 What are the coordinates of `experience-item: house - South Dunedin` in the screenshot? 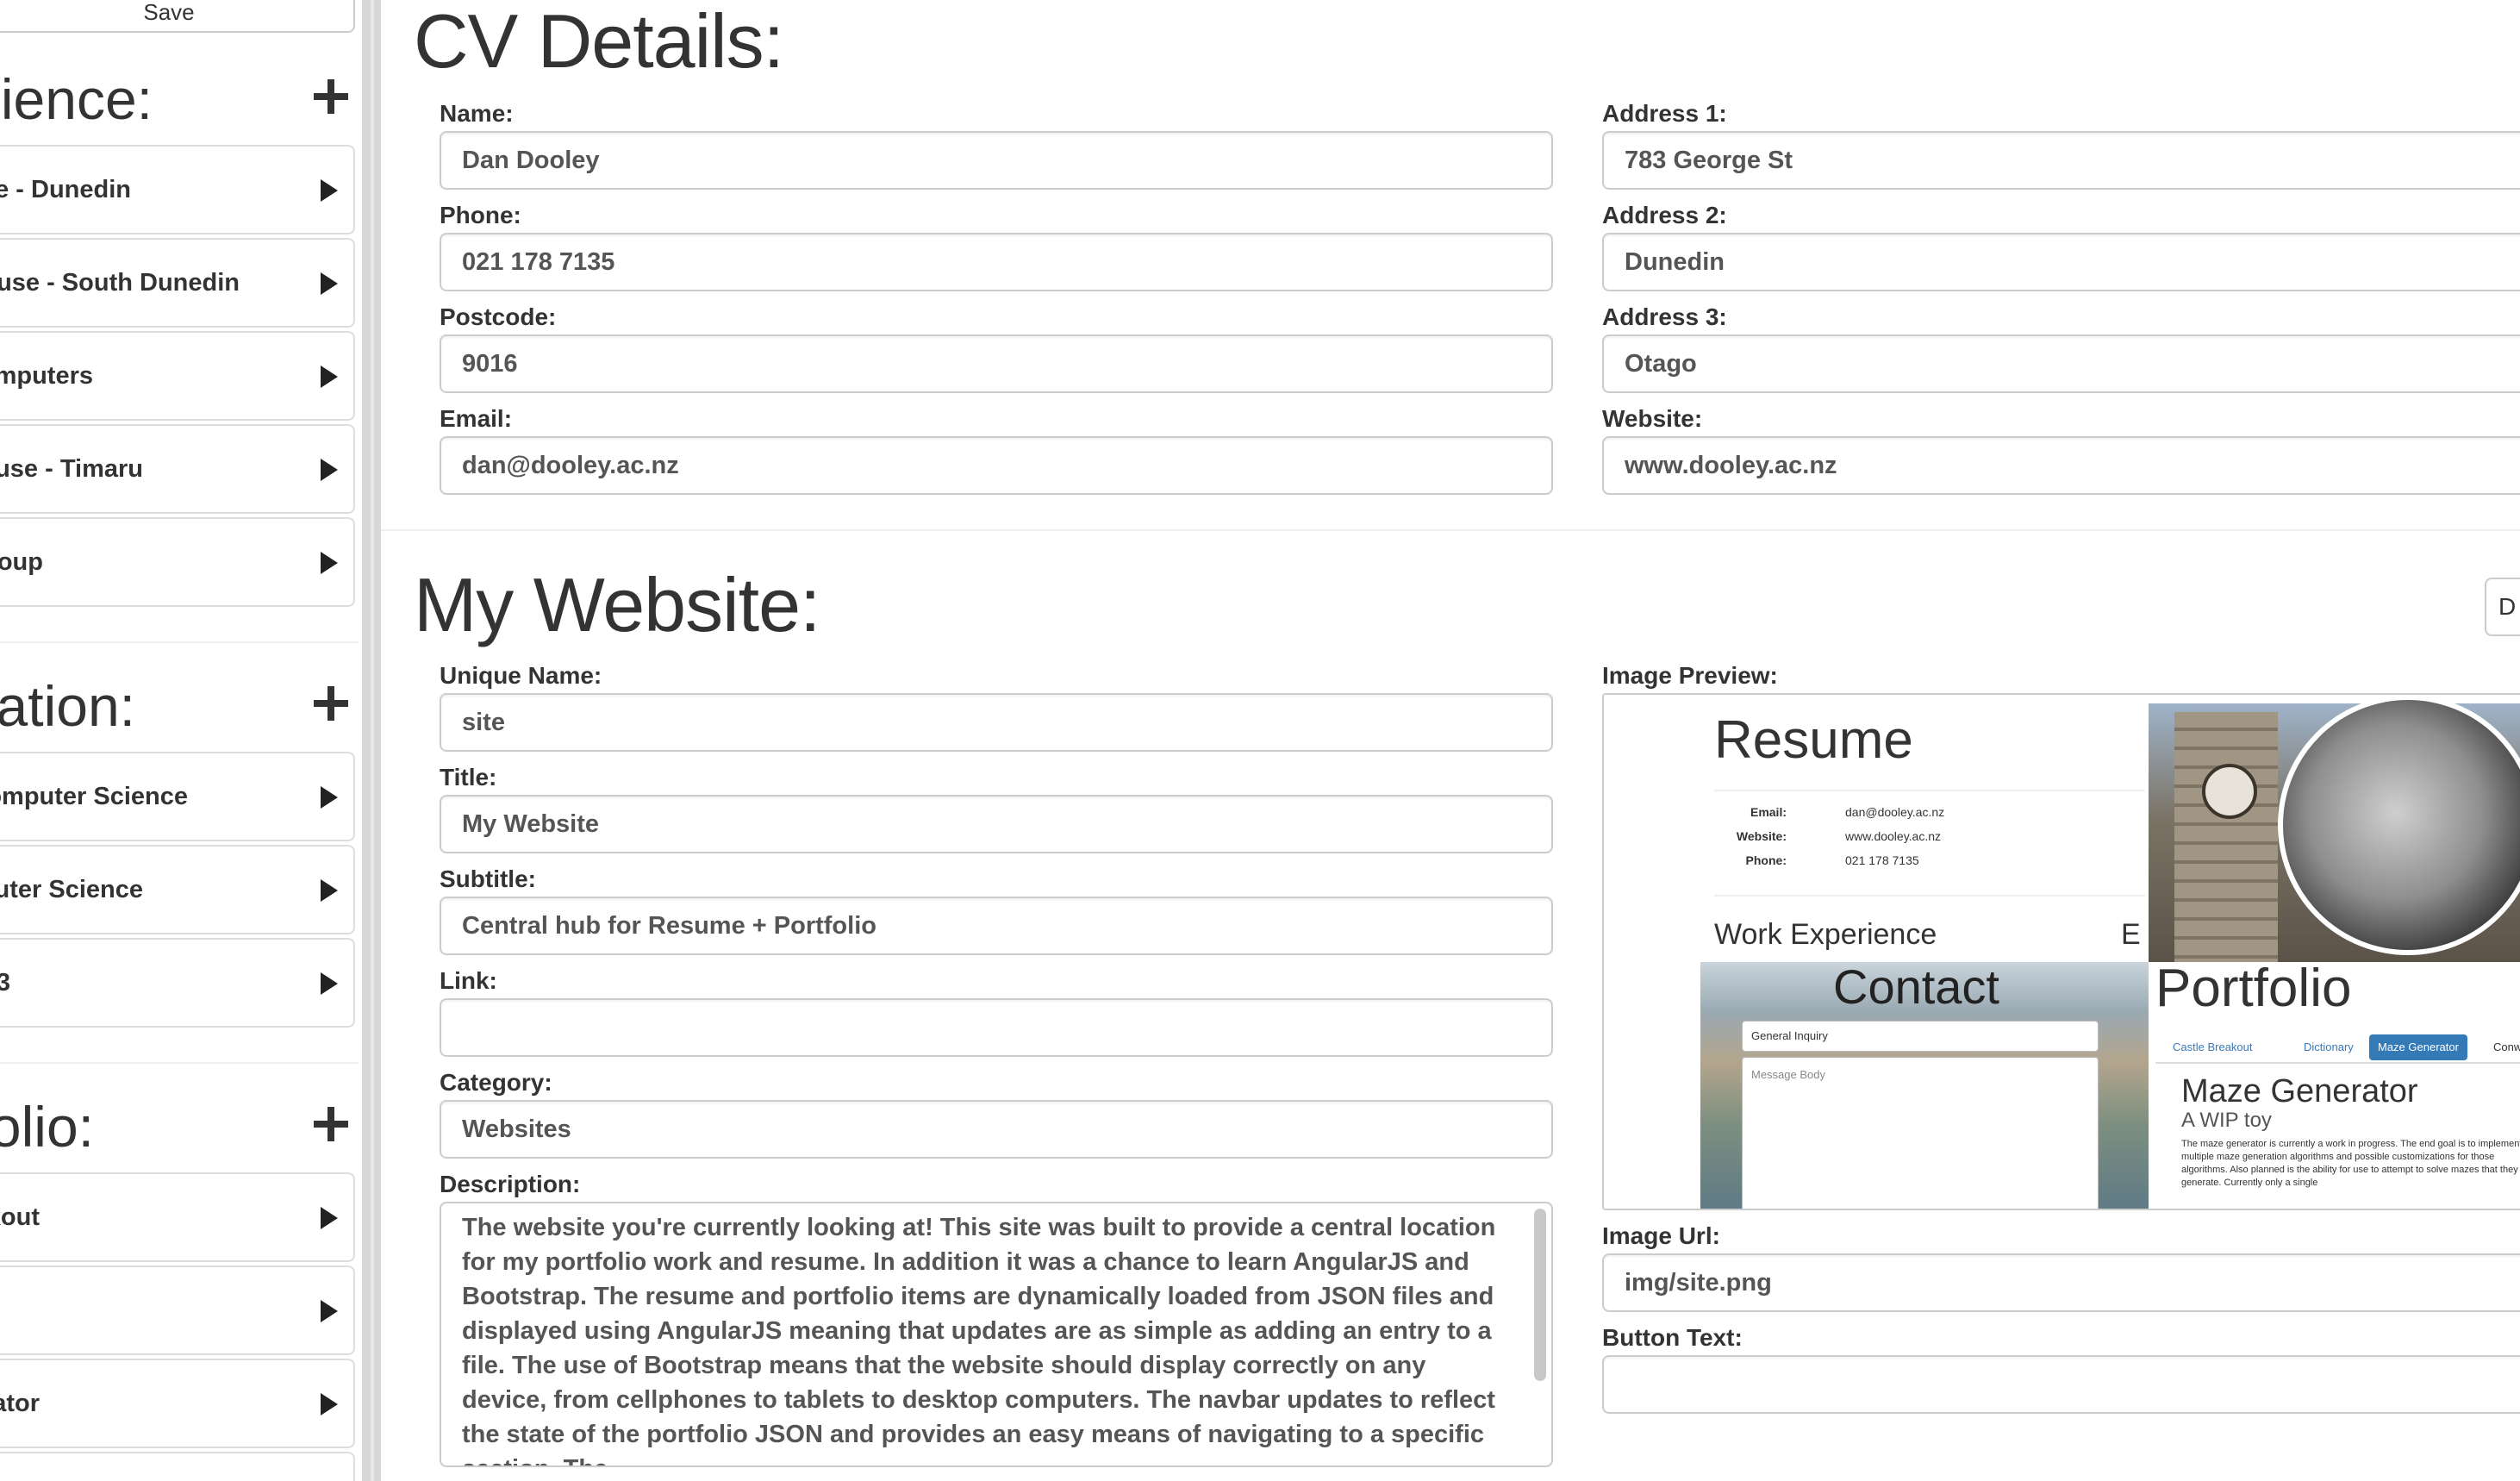 It's located at (177, 283).